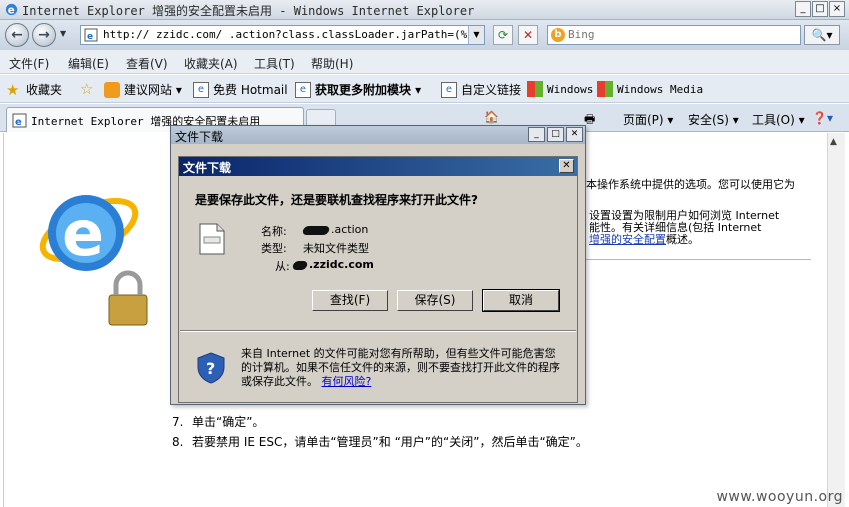 The image size is (849, 507). I want to click on forward-button: →, so click(44, 35).